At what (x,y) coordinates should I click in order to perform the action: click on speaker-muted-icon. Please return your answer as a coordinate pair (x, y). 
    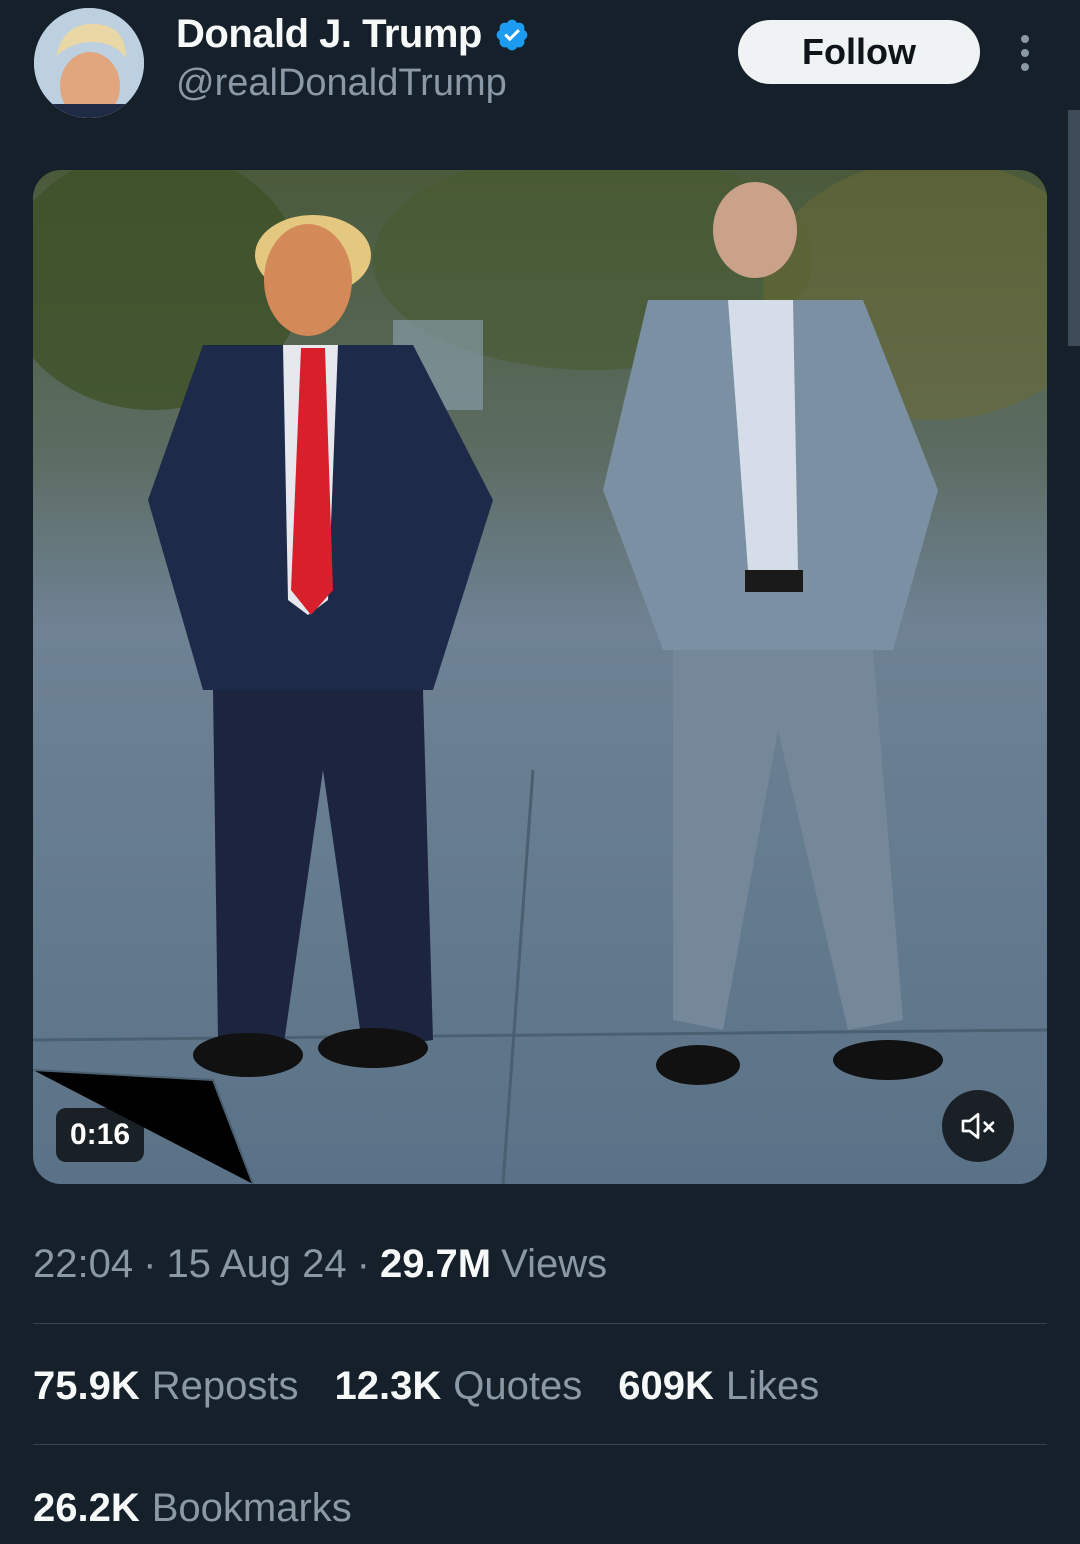
    Looking at the image, I should click on (978, 1126).